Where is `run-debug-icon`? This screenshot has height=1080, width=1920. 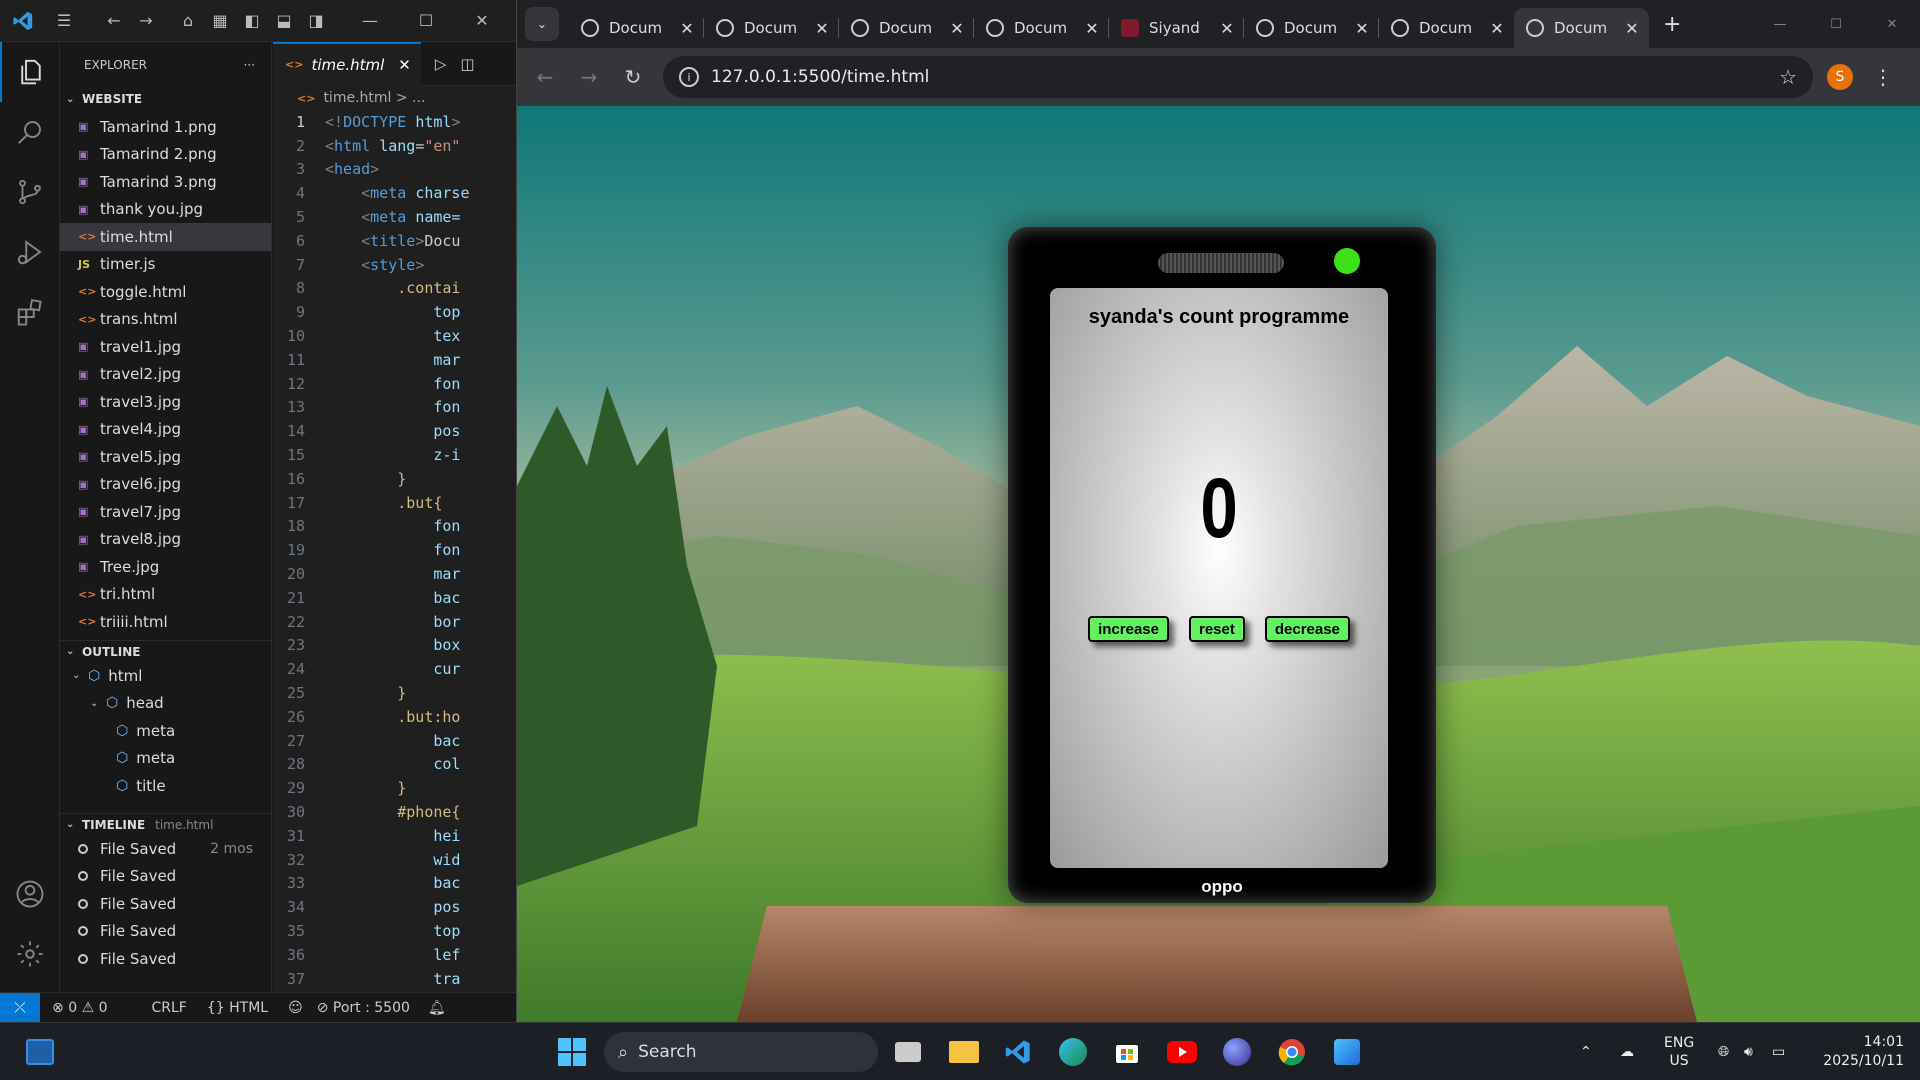
run-debug-icon is located at coordinates (30, 252).